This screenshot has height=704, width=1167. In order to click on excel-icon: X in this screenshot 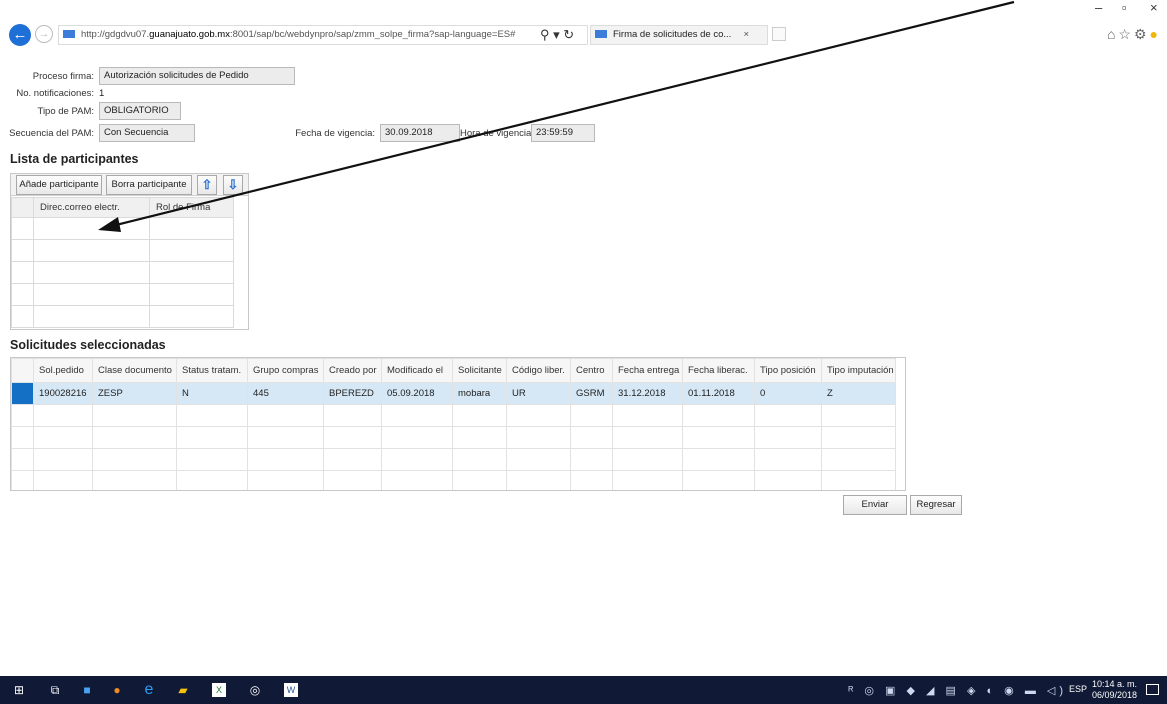, I will do `click(219, 690)`.